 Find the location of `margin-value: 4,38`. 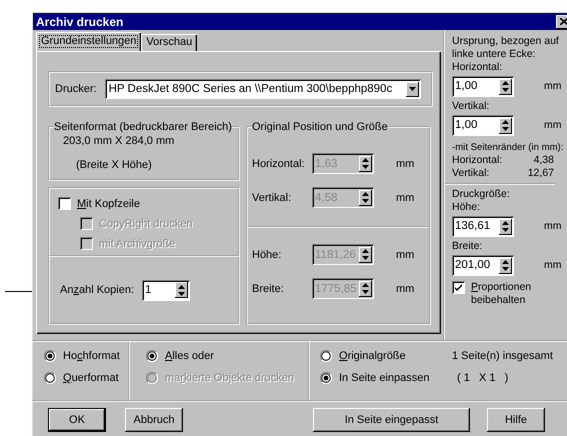

margin-value: 4,38 is located at coordinates (543, 160).